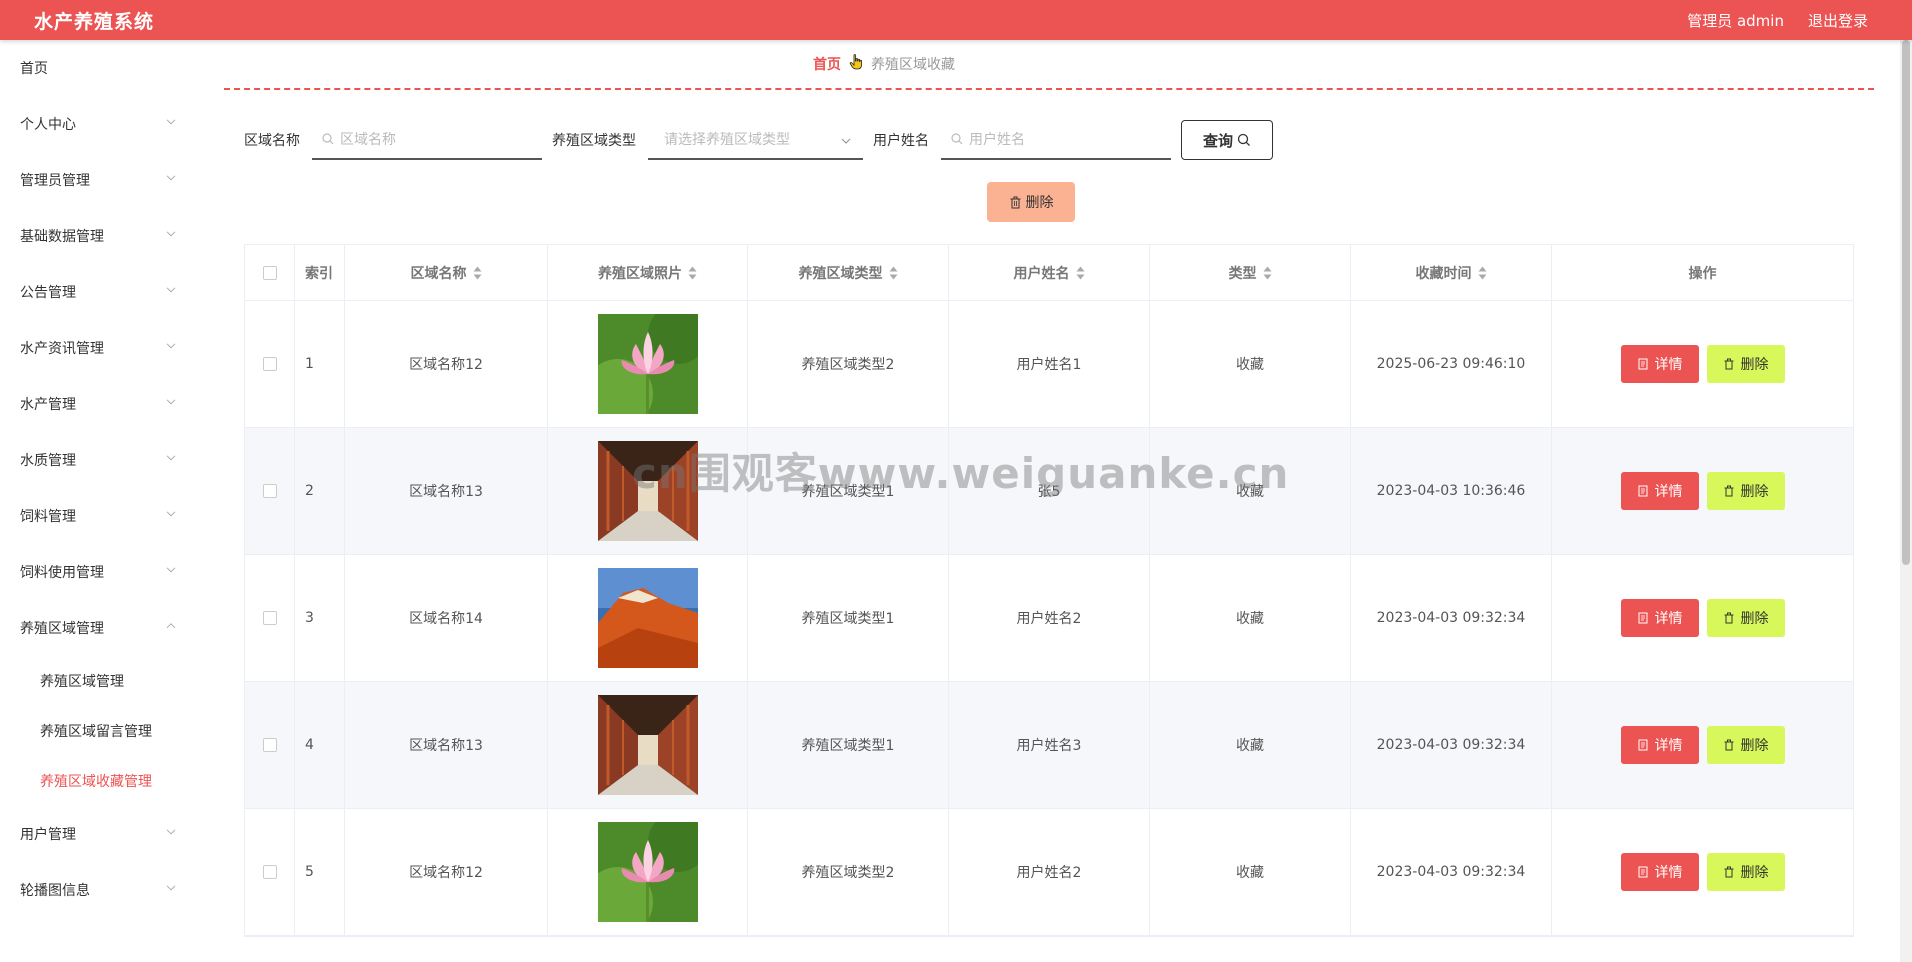  What do you see at coordinates (1039, 203) in the screenshot?
I see `bulk-delete-label: 删除` at bounding box center [1039, 203].